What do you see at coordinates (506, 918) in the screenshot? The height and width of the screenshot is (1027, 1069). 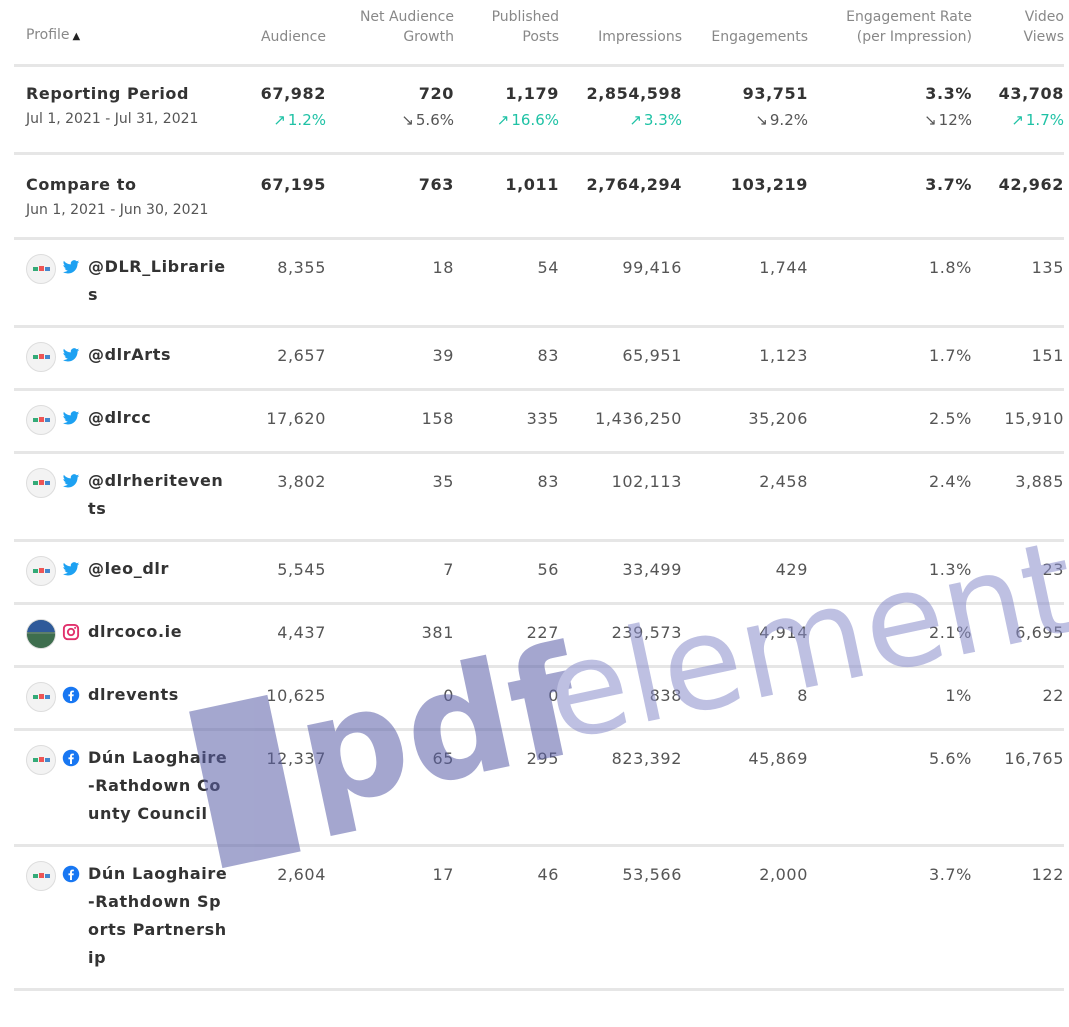 I see `profile-posts-cell: 46` at bounding box center [506, 918].